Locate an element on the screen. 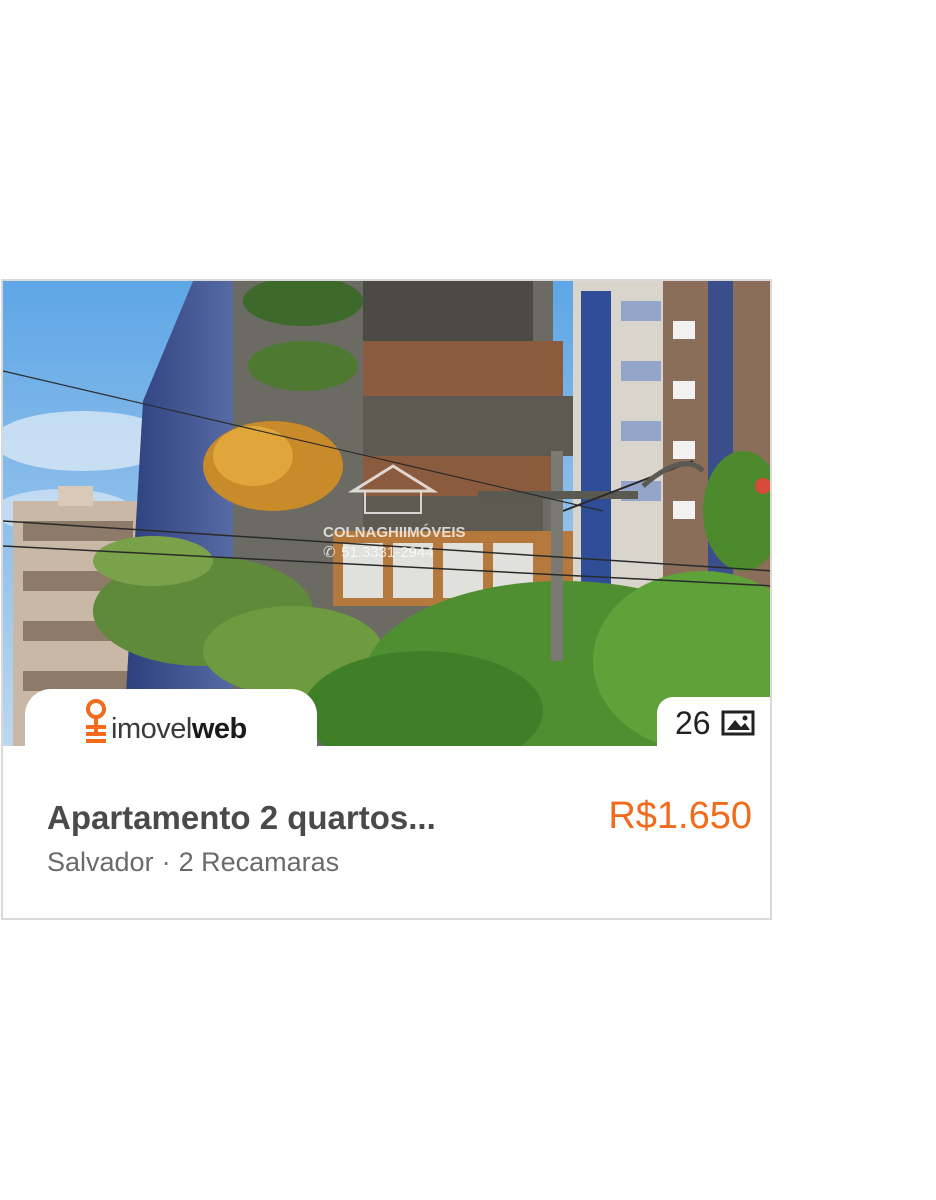 This screenshot has width=936, height=1200. brand-logo-text: imovelweb is located at coordinates (179, 728).